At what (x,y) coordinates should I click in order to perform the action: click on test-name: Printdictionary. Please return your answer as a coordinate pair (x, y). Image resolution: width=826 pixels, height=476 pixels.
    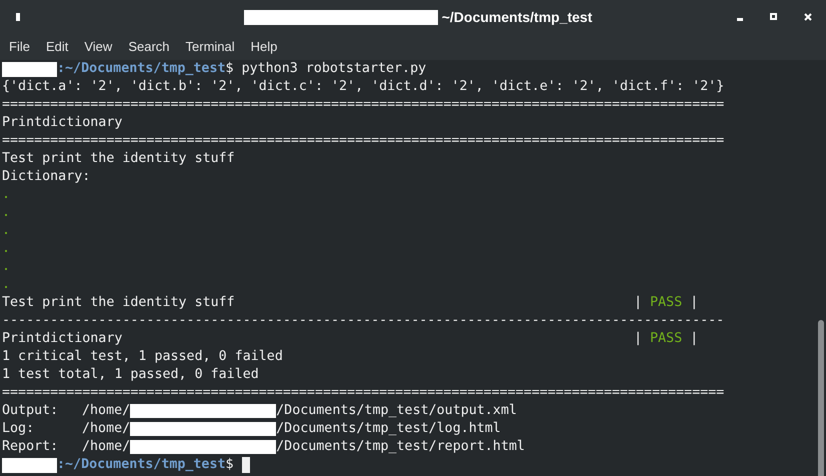
    Looking at the image, I should click on (63, 339).